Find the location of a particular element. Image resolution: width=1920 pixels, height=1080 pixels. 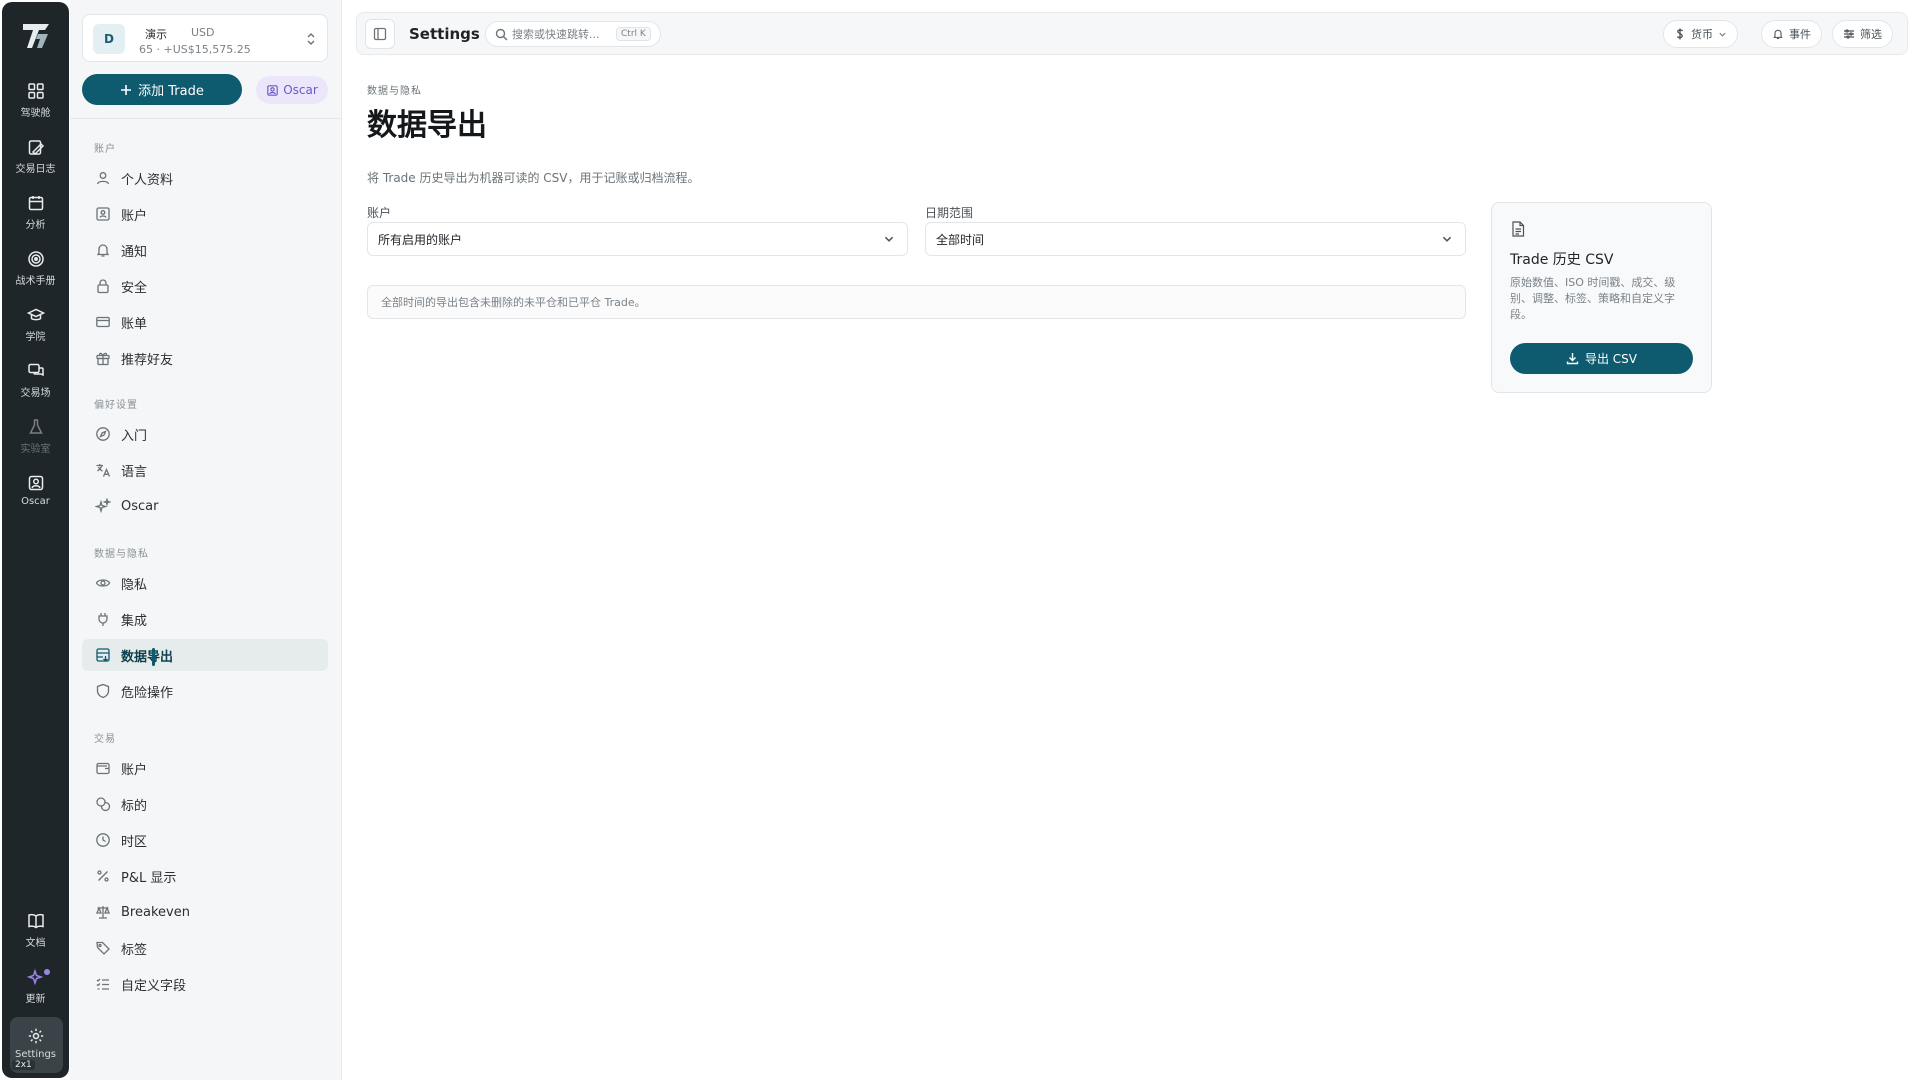

account-avatar: D is located at coordinates (109, 39).